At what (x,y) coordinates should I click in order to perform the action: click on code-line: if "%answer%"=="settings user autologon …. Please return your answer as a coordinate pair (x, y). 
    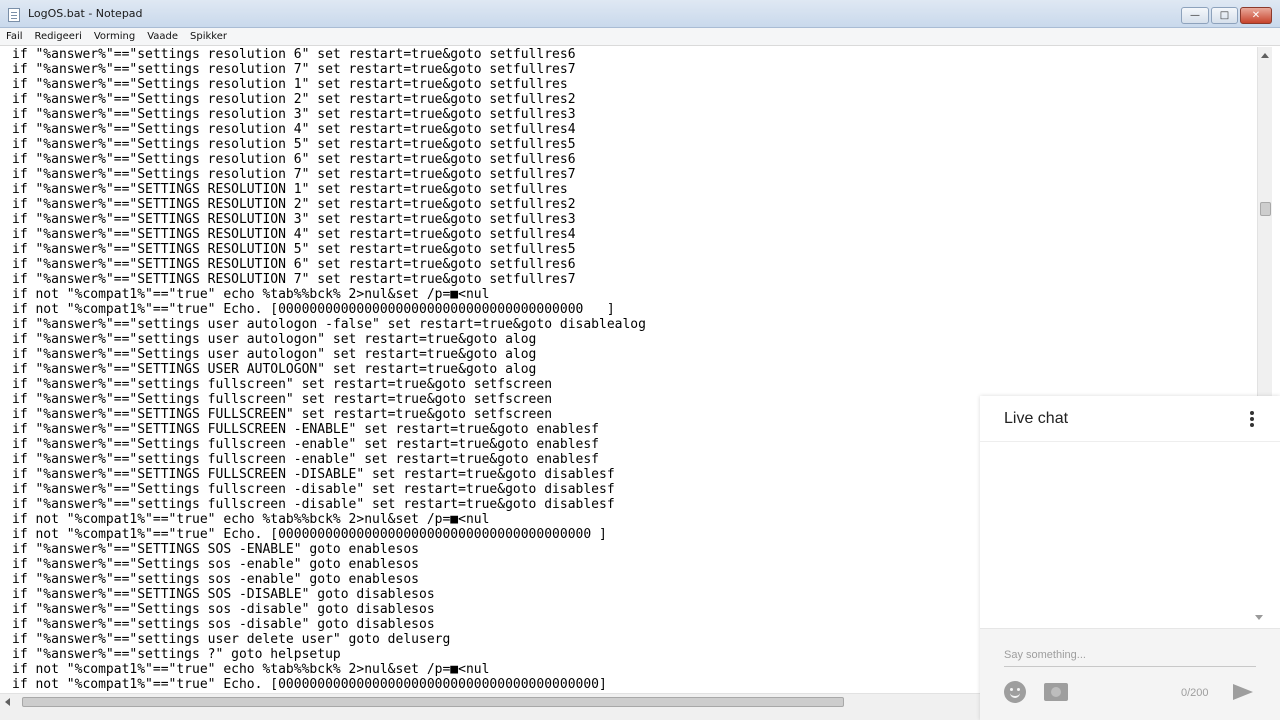
    Looking at the image, I should click on (329, 324).